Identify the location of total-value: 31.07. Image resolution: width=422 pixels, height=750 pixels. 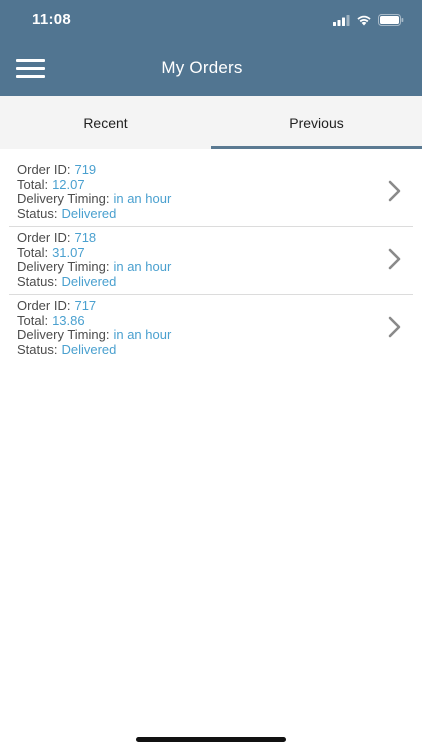
(68, 252).